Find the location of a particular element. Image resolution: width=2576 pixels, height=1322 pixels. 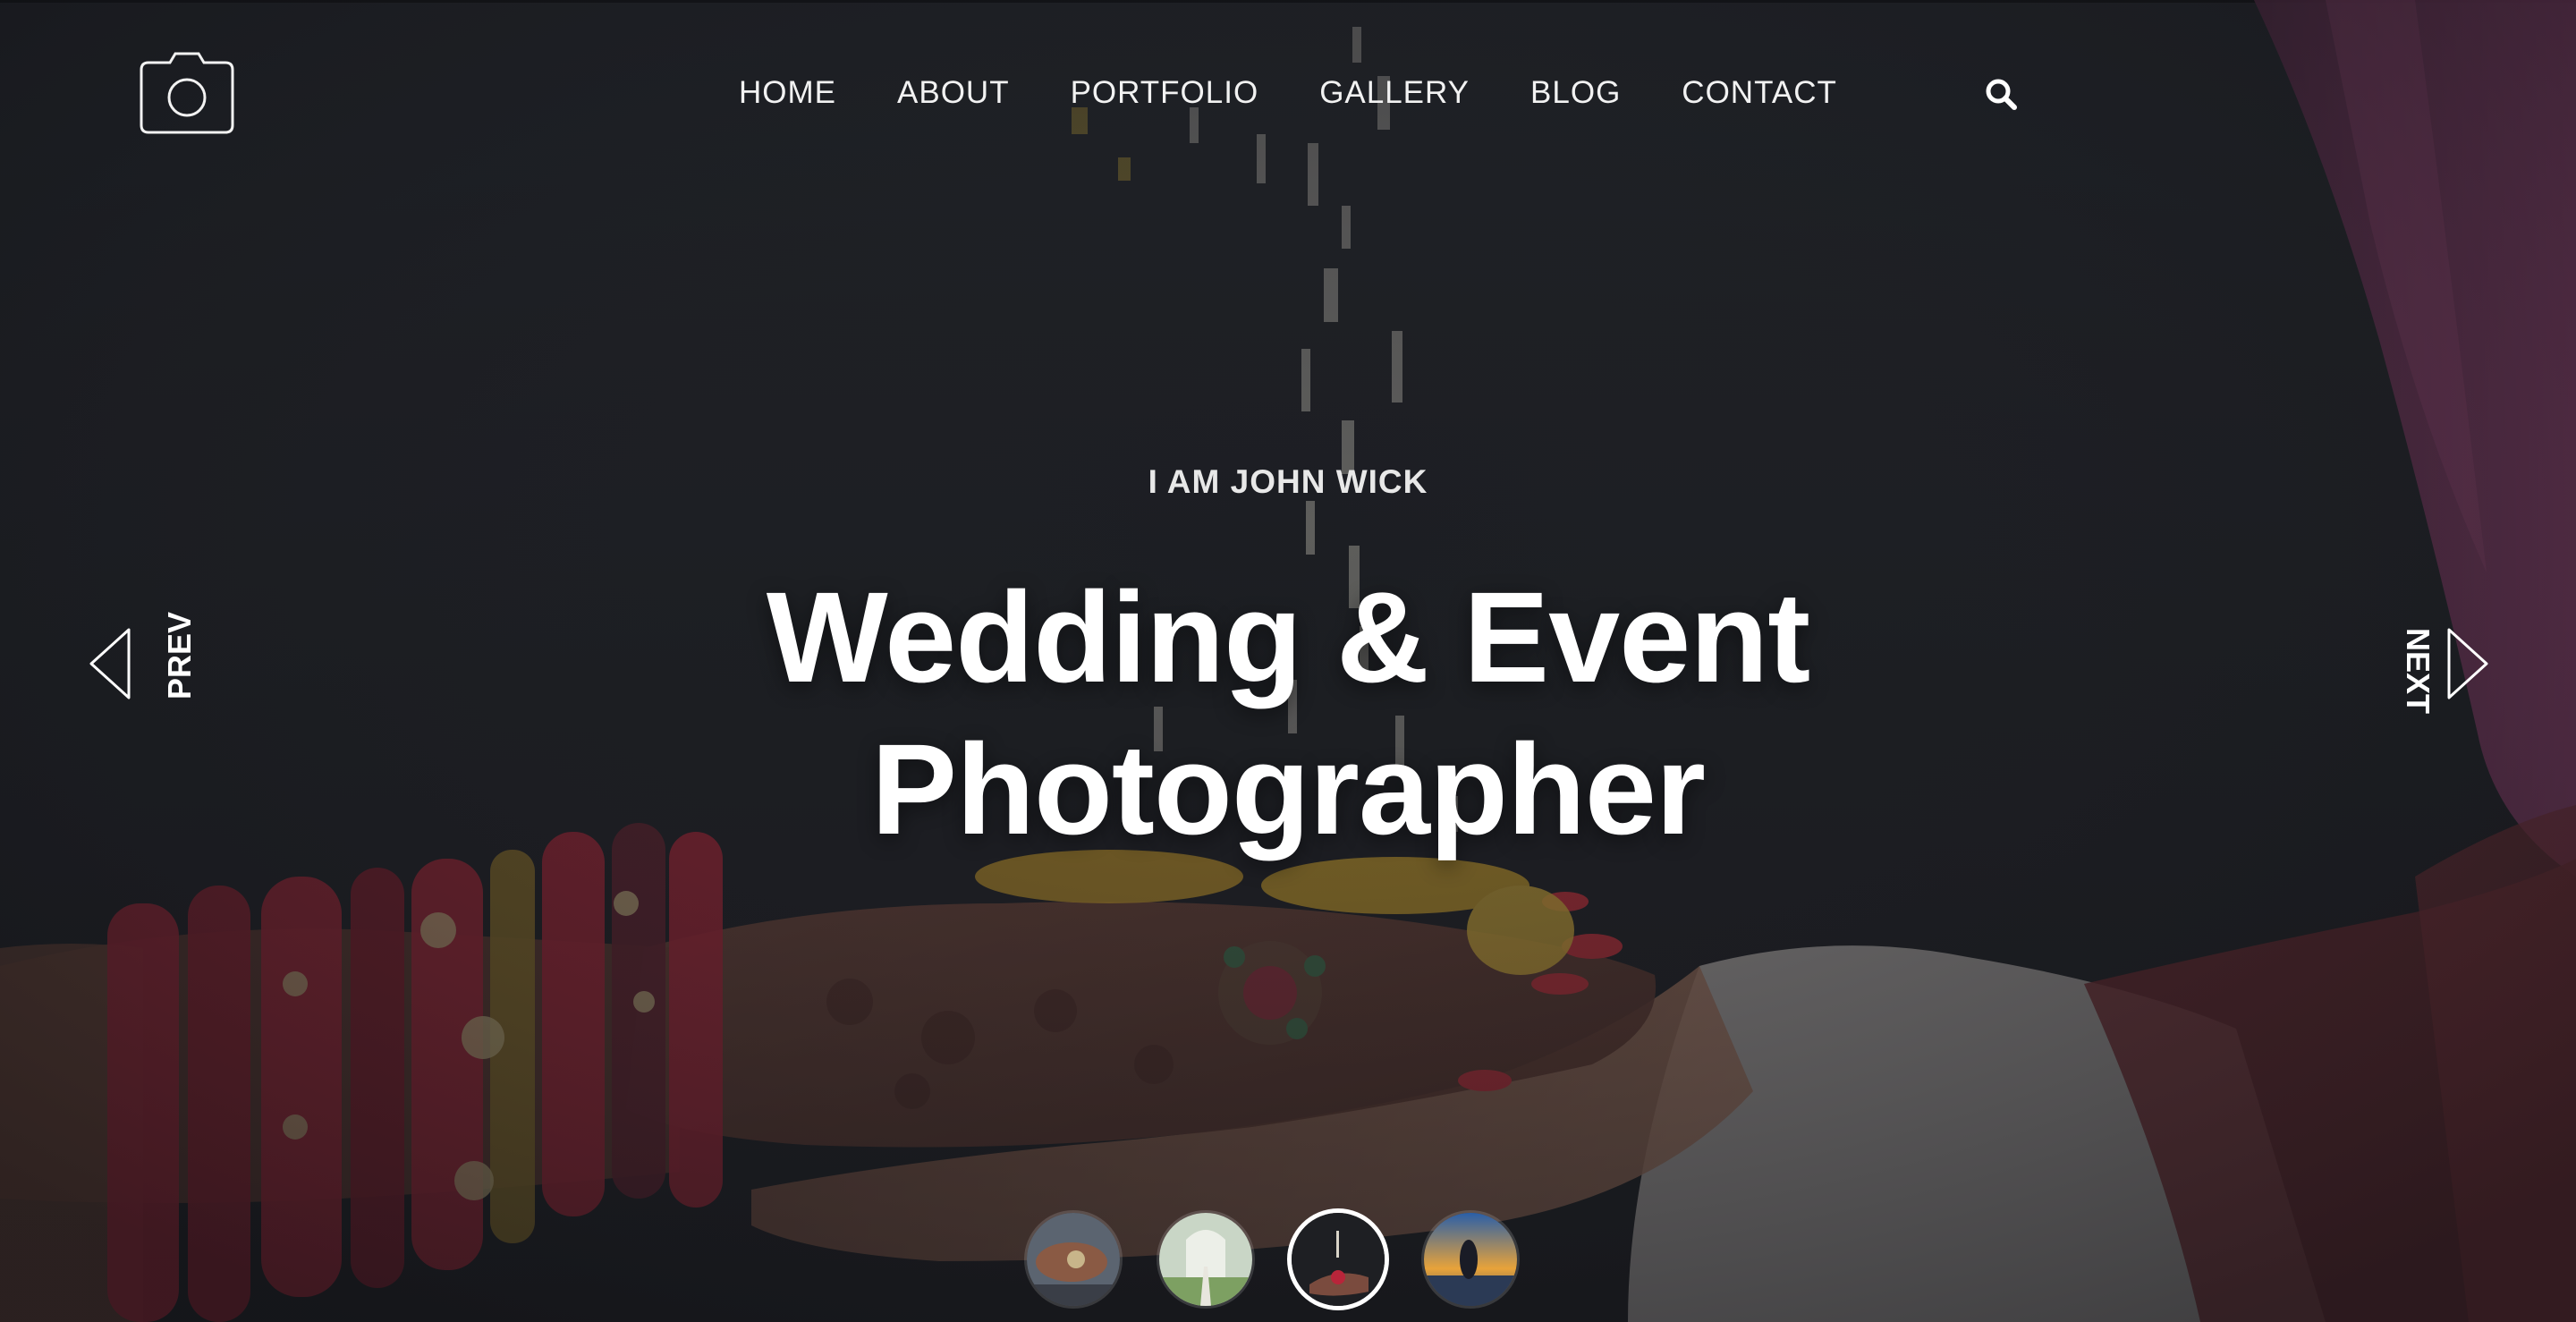

prev-label: PREV is located at coordinates (179, 655).